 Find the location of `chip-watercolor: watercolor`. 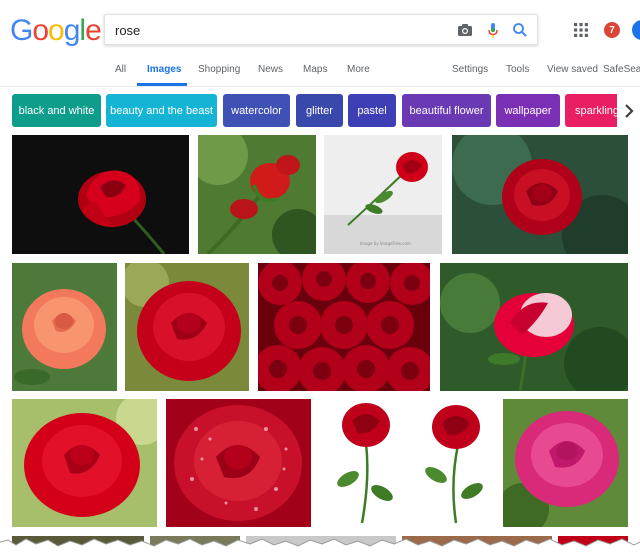

chip-watercolor: watercolor is located at coordinates (256, 110).